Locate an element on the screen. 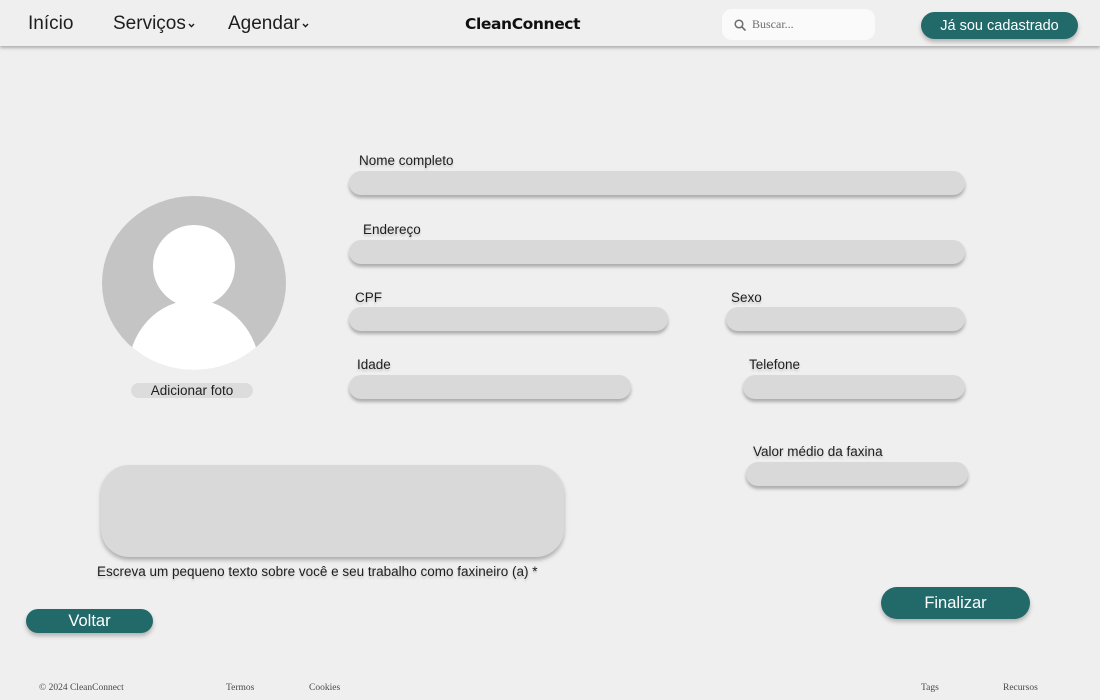 This screenshot has height=700, width=1100. search-icon is located at coordinates (740, 24).